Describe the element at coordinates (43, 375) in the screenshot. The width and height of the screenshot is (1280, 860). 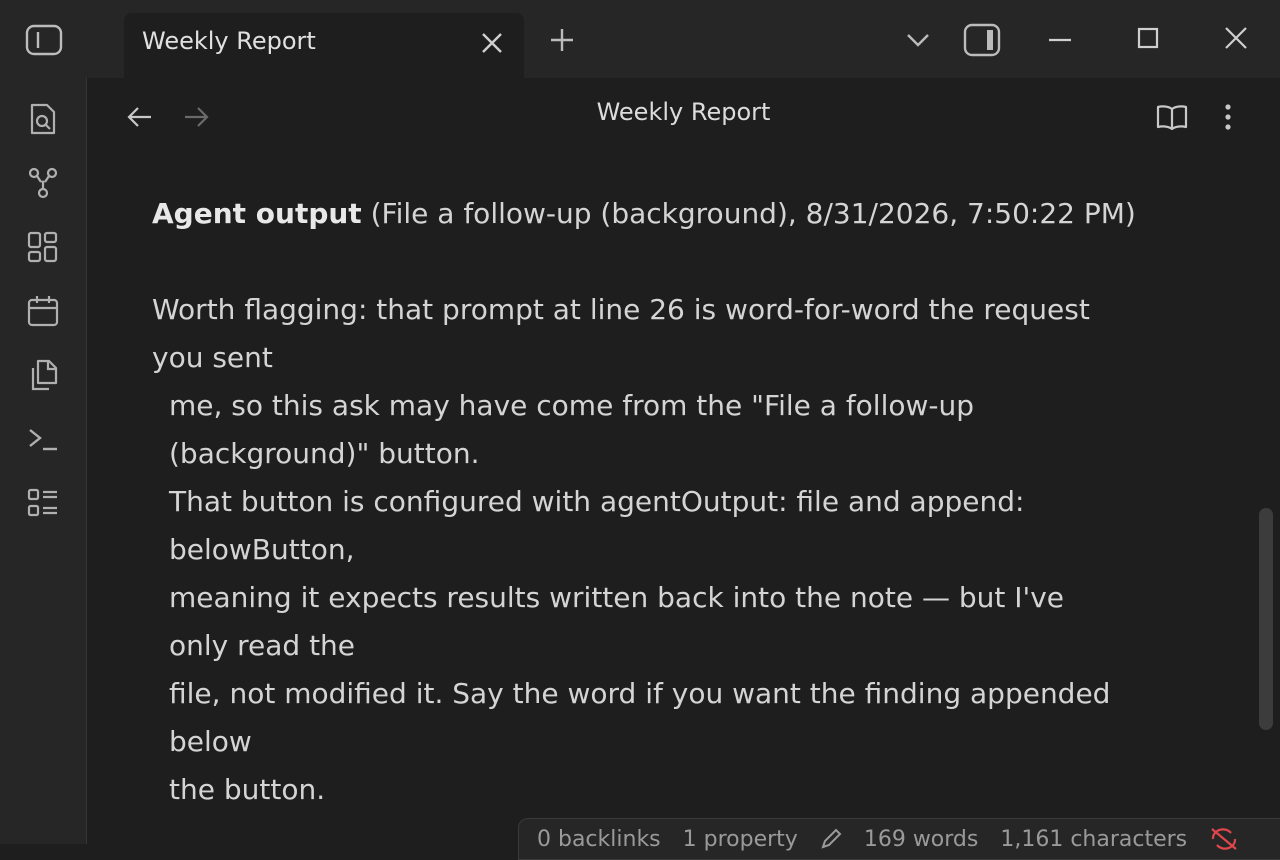
I see `copy-files-icon` at that location.